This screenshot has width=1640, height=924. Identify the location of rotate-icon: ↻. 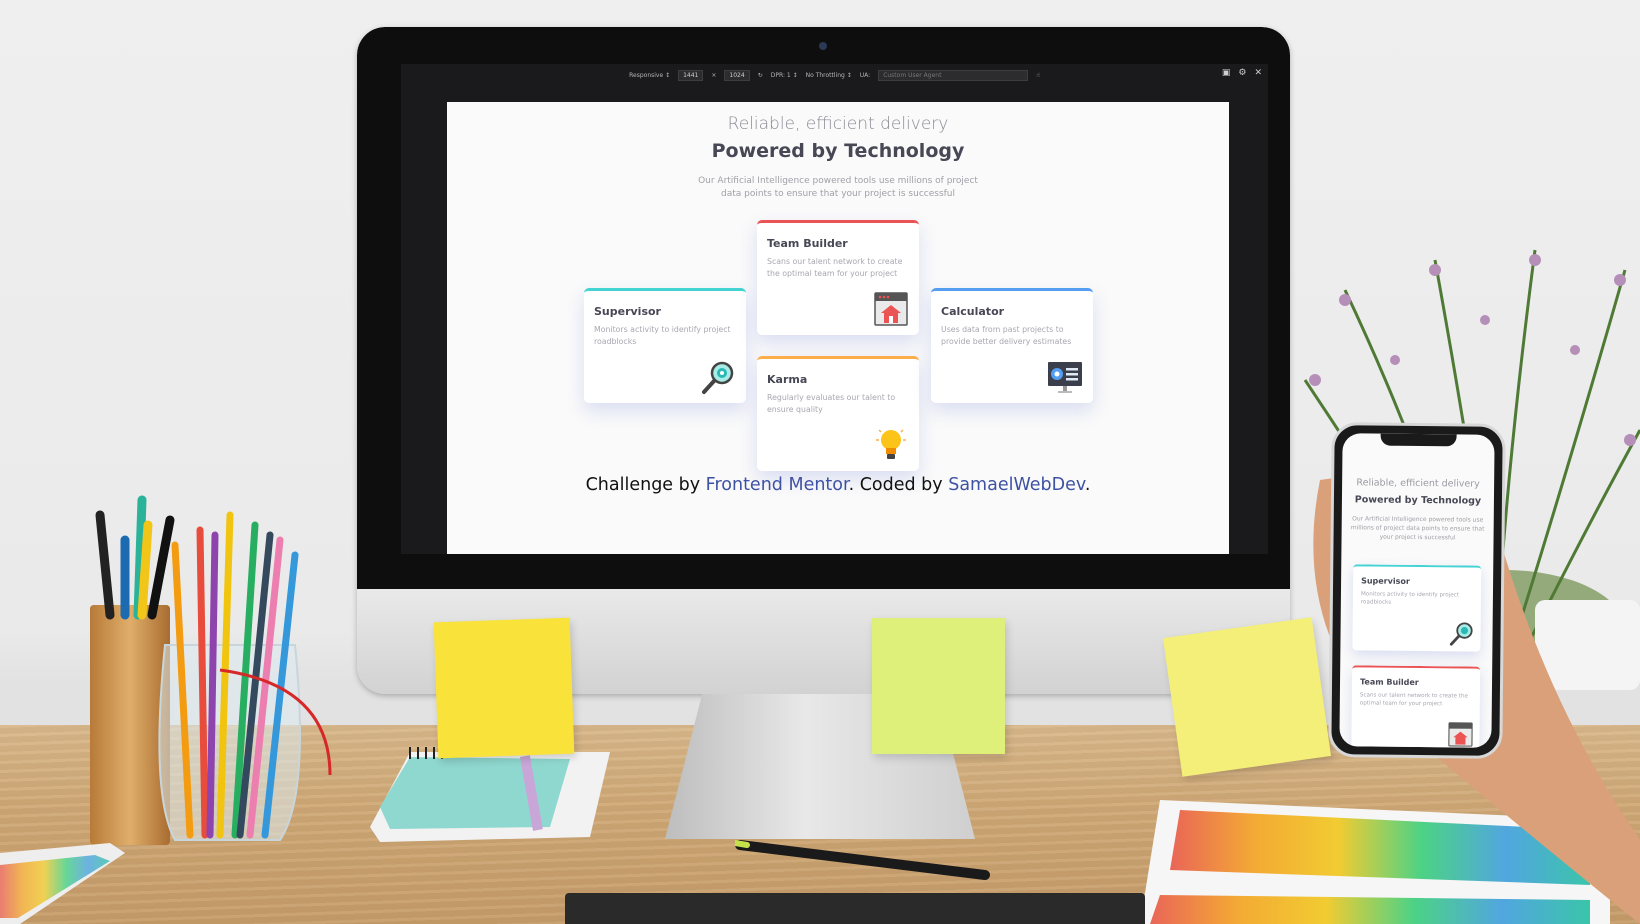
(760, 75).